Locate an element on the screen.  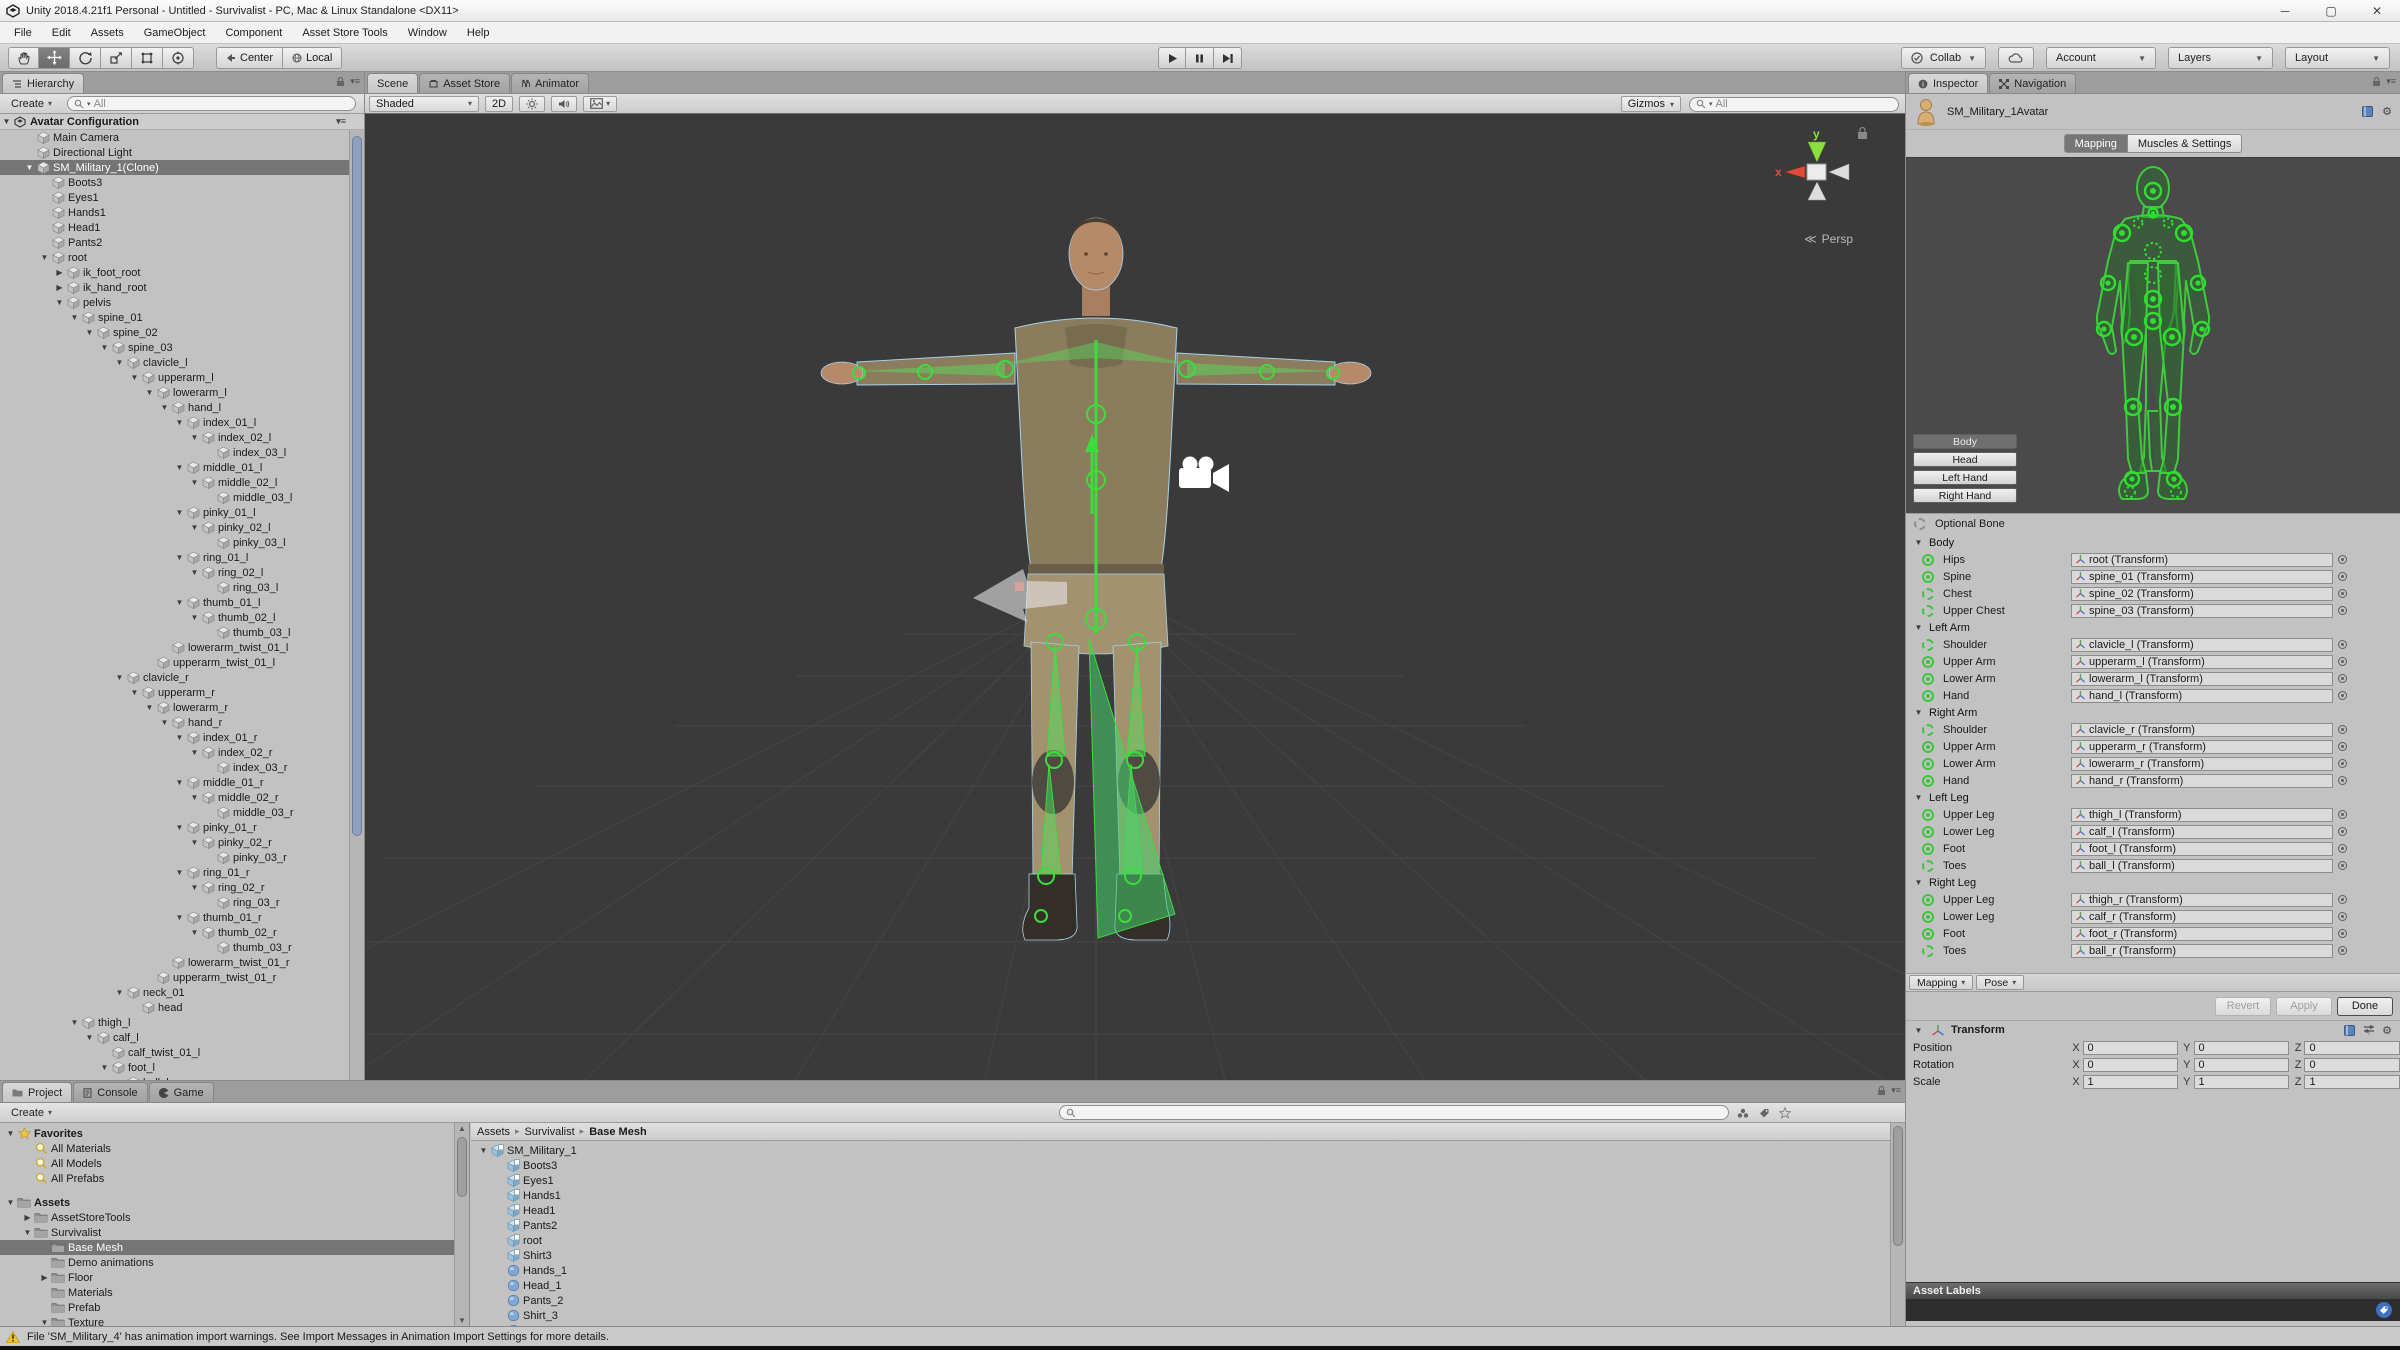
hierarchy-item-calf-l: ▼ calf_l is located at coordinates (174, 1037).